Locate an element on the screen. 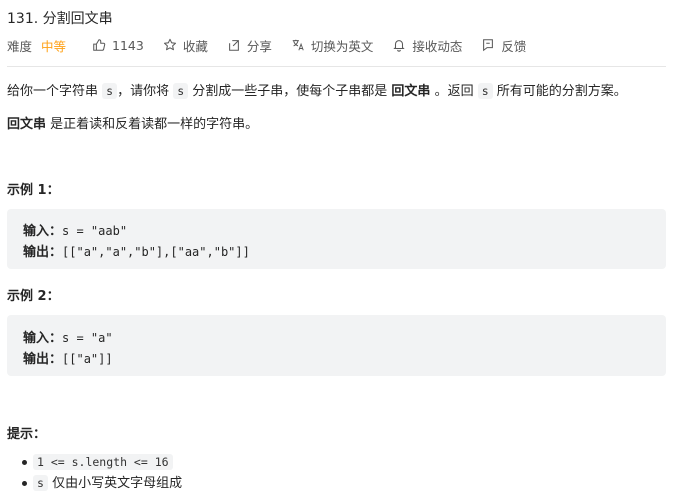  like-count: 1143 is located at coordinates (128, 45).